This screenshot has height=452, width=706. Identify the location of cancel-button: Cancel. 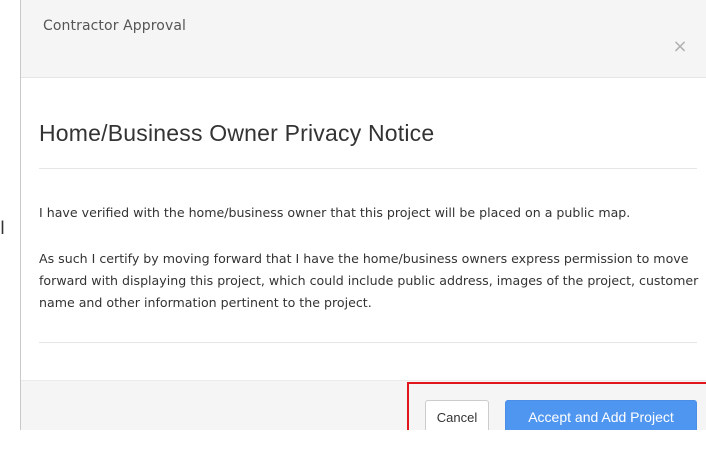
(457, 417).